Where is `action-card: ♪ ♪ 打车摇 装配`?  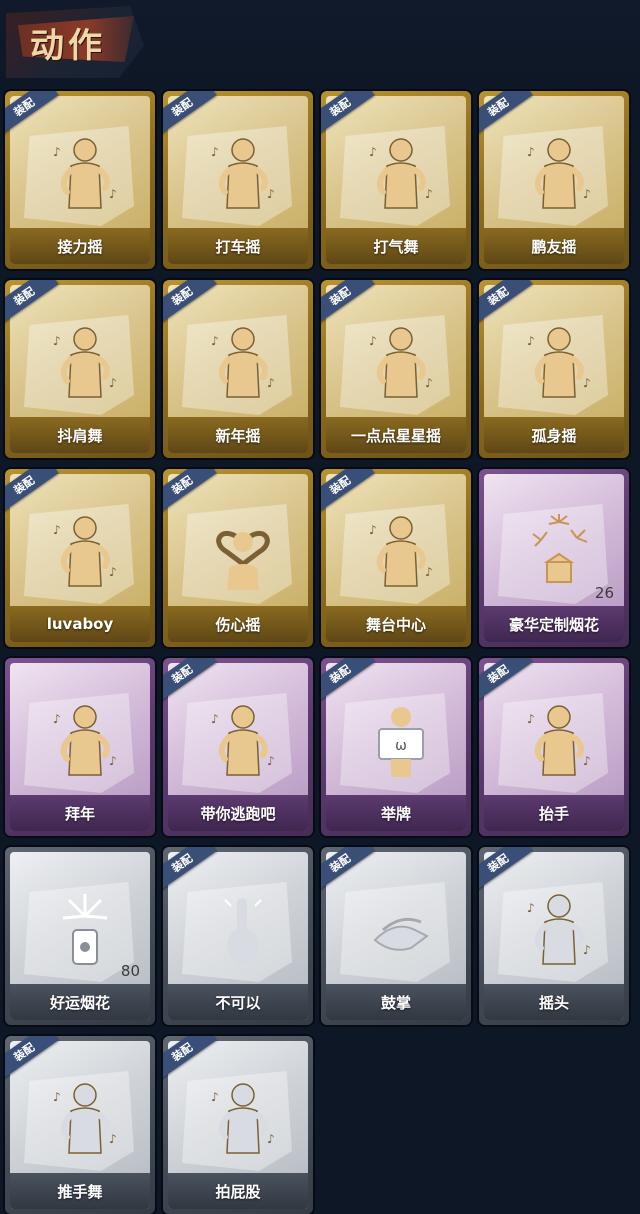 action-card: ♪ ♪ 打车摇 装配 is located at coordinates (238, 180).